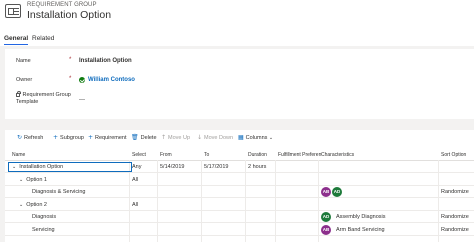 The width and height of the screenshot is (474, 242). What do you see at coordinates (239, 205) in the screenshot?
I see `table-row: ⌄ Option 2 All` at bounding box center [239, 205].